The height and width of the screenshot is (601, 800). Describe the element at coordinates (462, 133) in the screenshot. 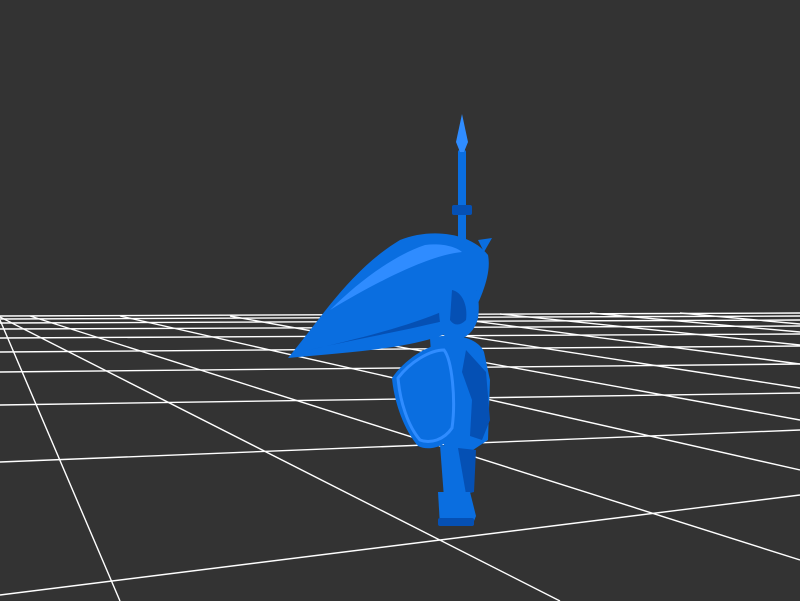

I see `spear-tip` at that location.